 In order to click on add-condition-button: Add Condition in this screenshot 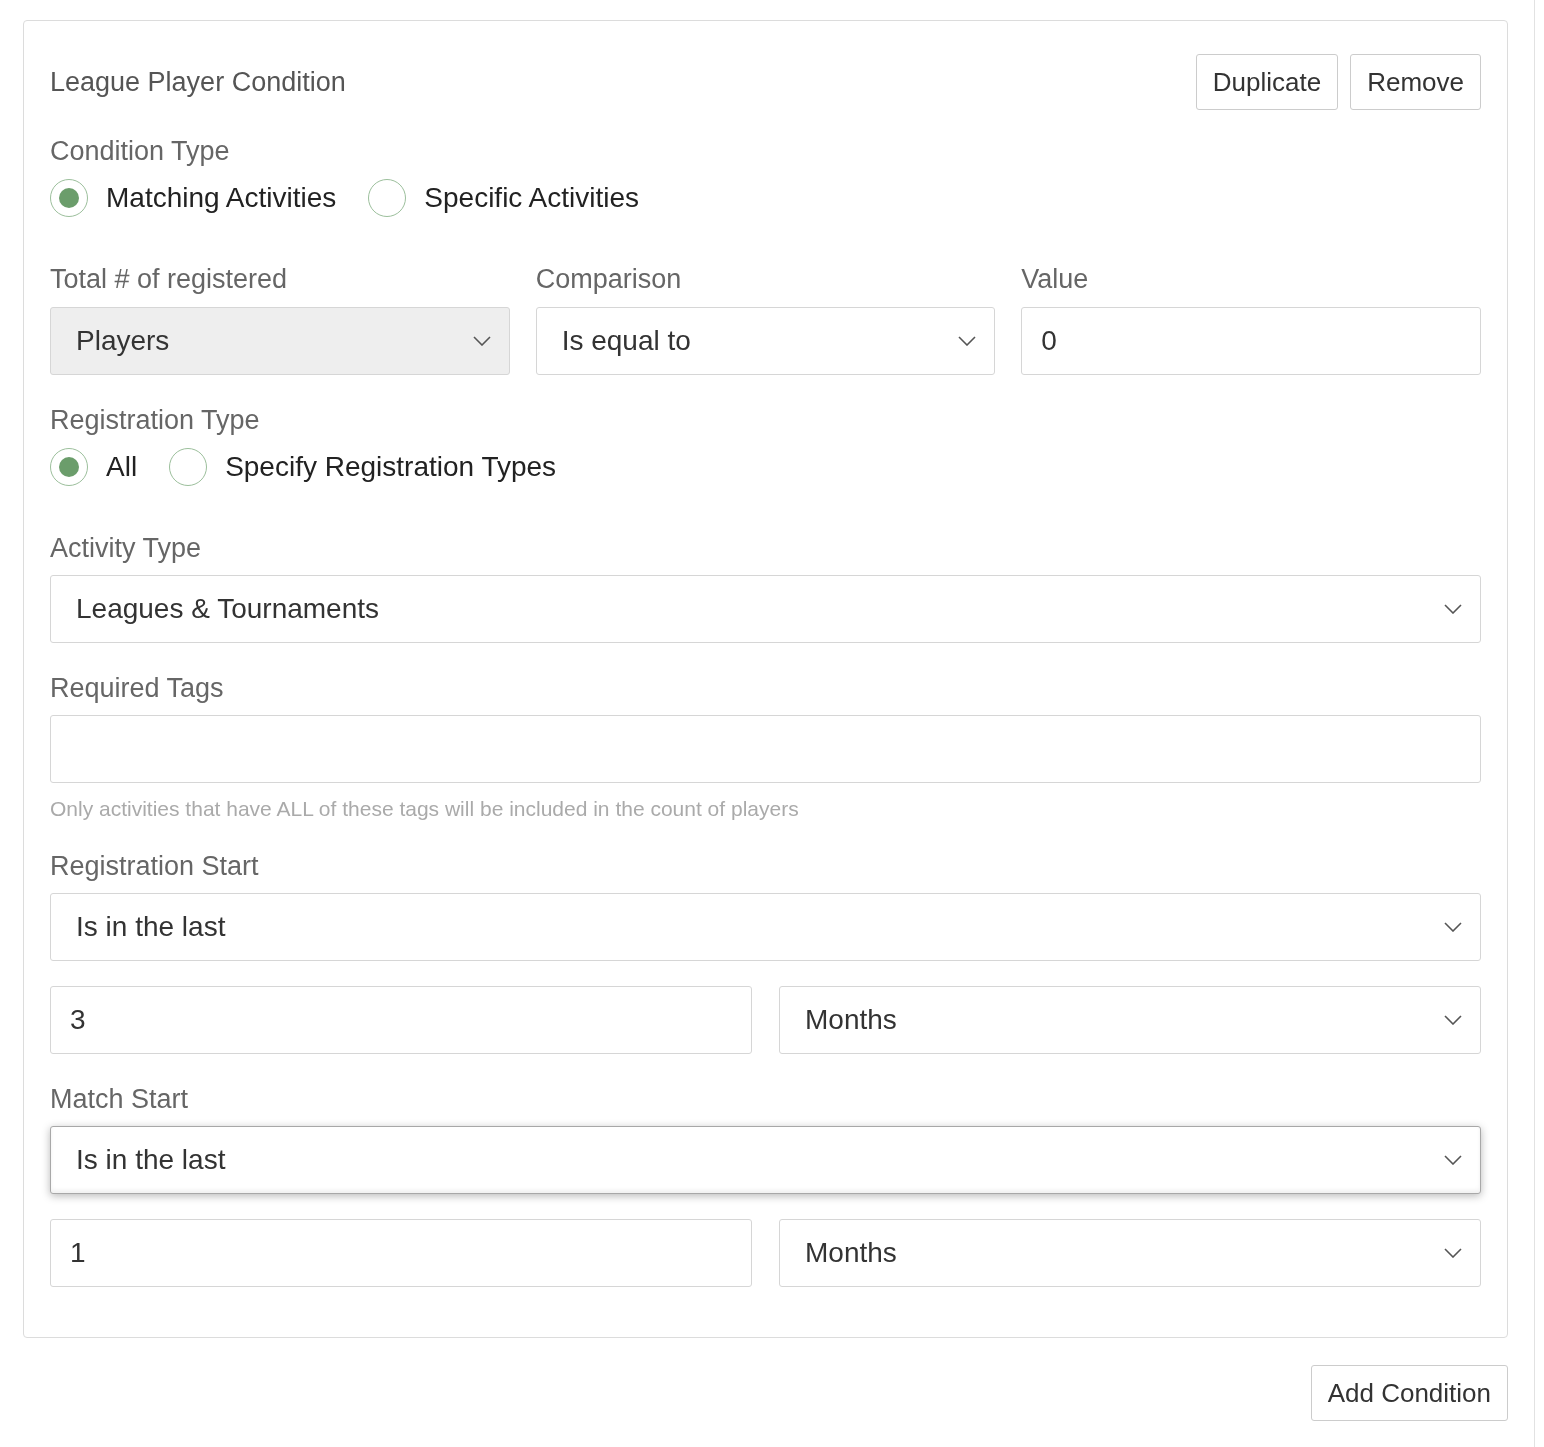, I will do `click(1409, 1393)`.